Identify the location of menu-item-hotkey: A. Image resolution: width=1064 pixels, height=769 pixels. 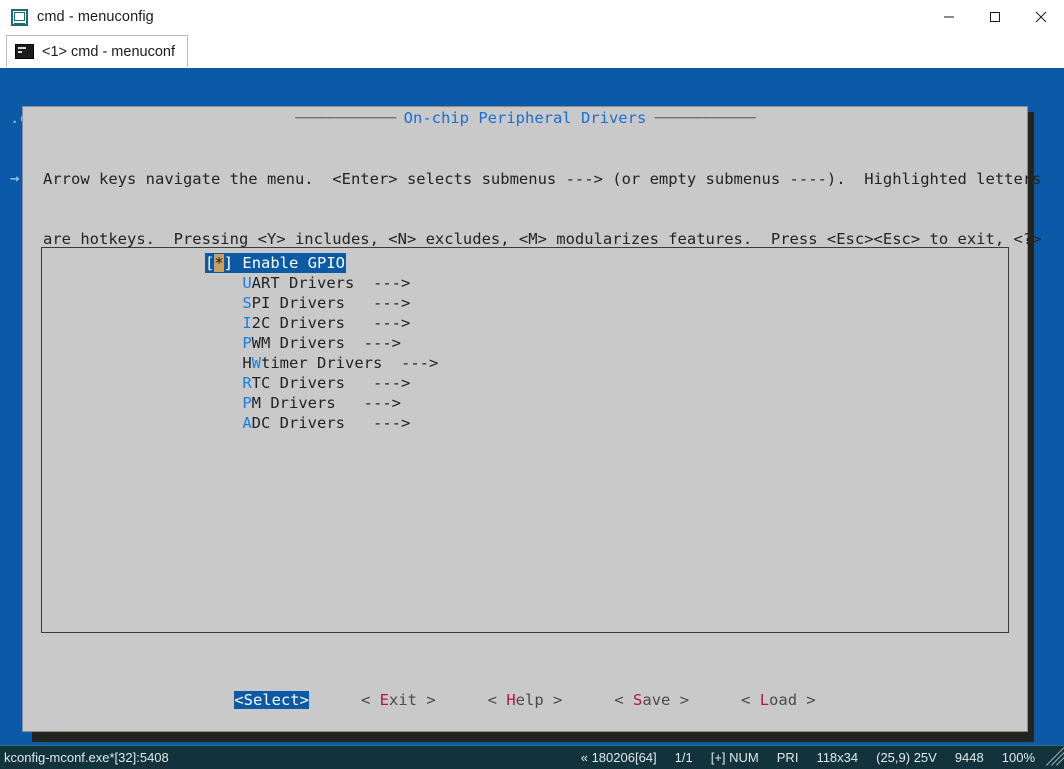
(247, 423).